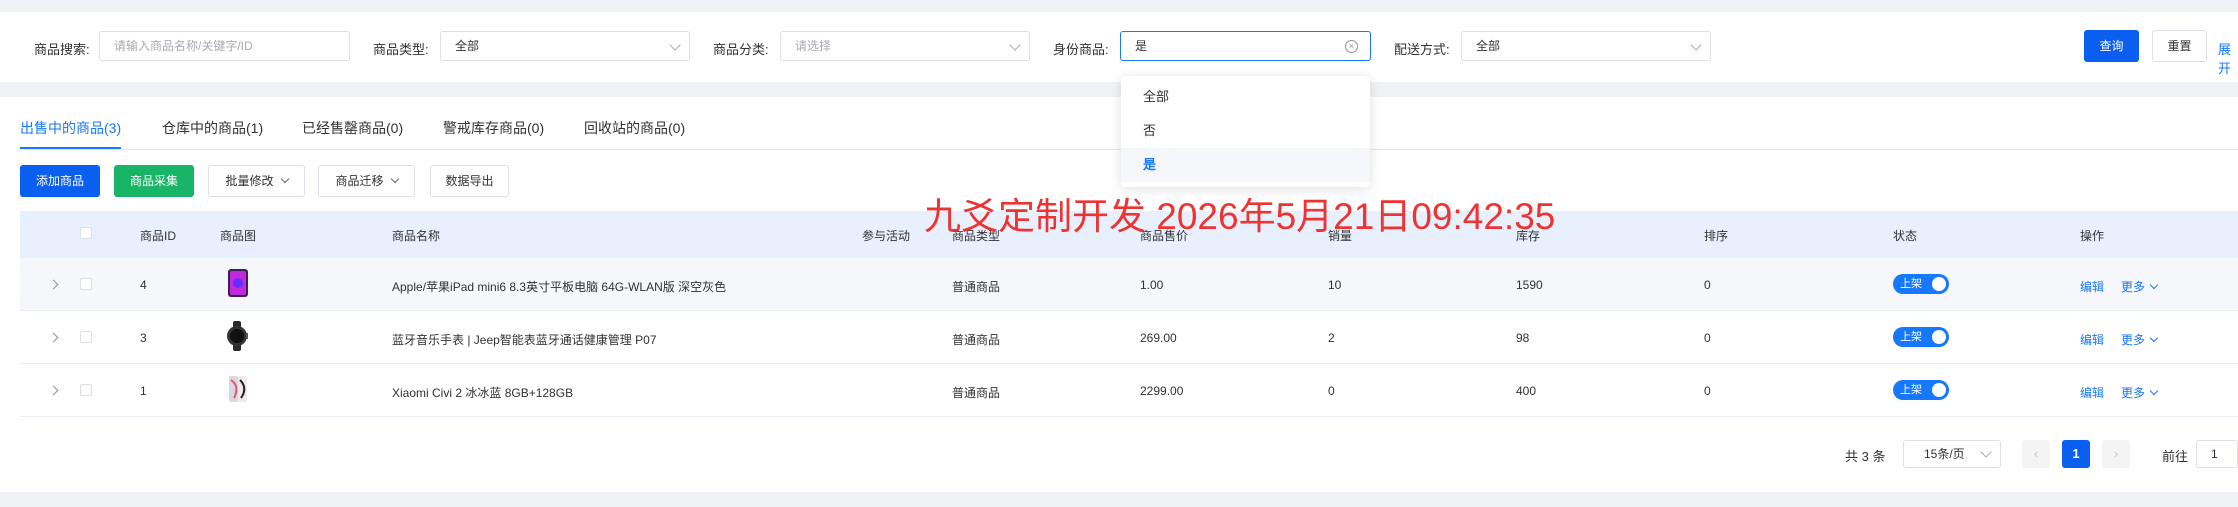 The image size is (2238, 507). Describe the element at coordinates (1162, 391) in the screenshot. I see `goods-price: 2299.00` at that location.